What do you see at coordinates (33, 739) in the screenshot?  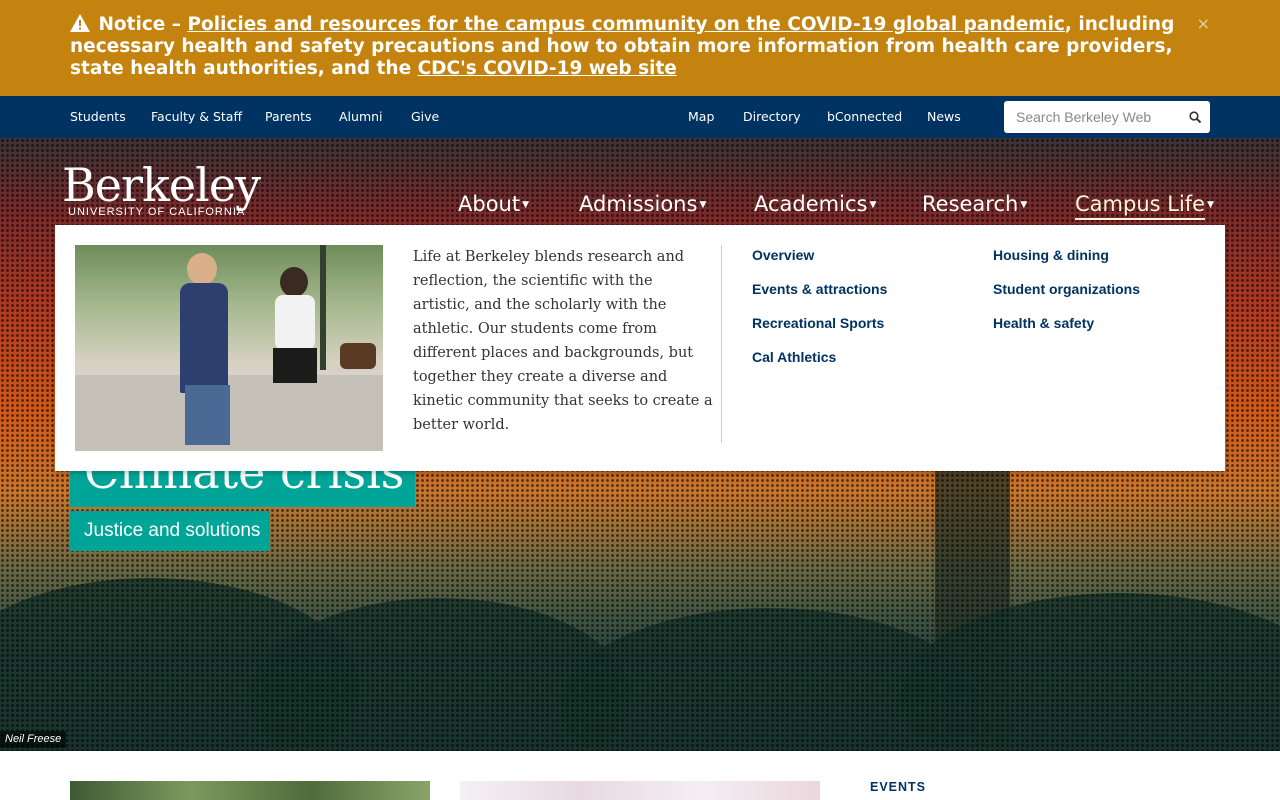 I see `photo-credit: Neil Freese` at bounding box center [33, 739].